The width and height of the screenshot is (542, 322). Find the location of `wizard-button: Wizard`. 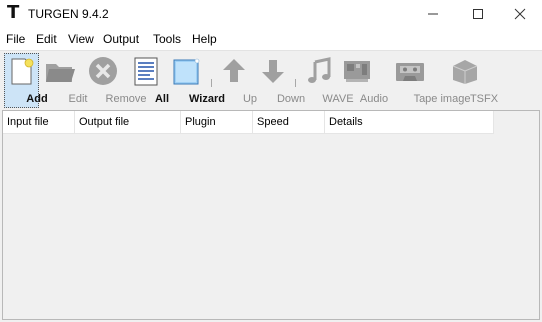

wizard-button: Wizard is located at coordinates (195, 80).